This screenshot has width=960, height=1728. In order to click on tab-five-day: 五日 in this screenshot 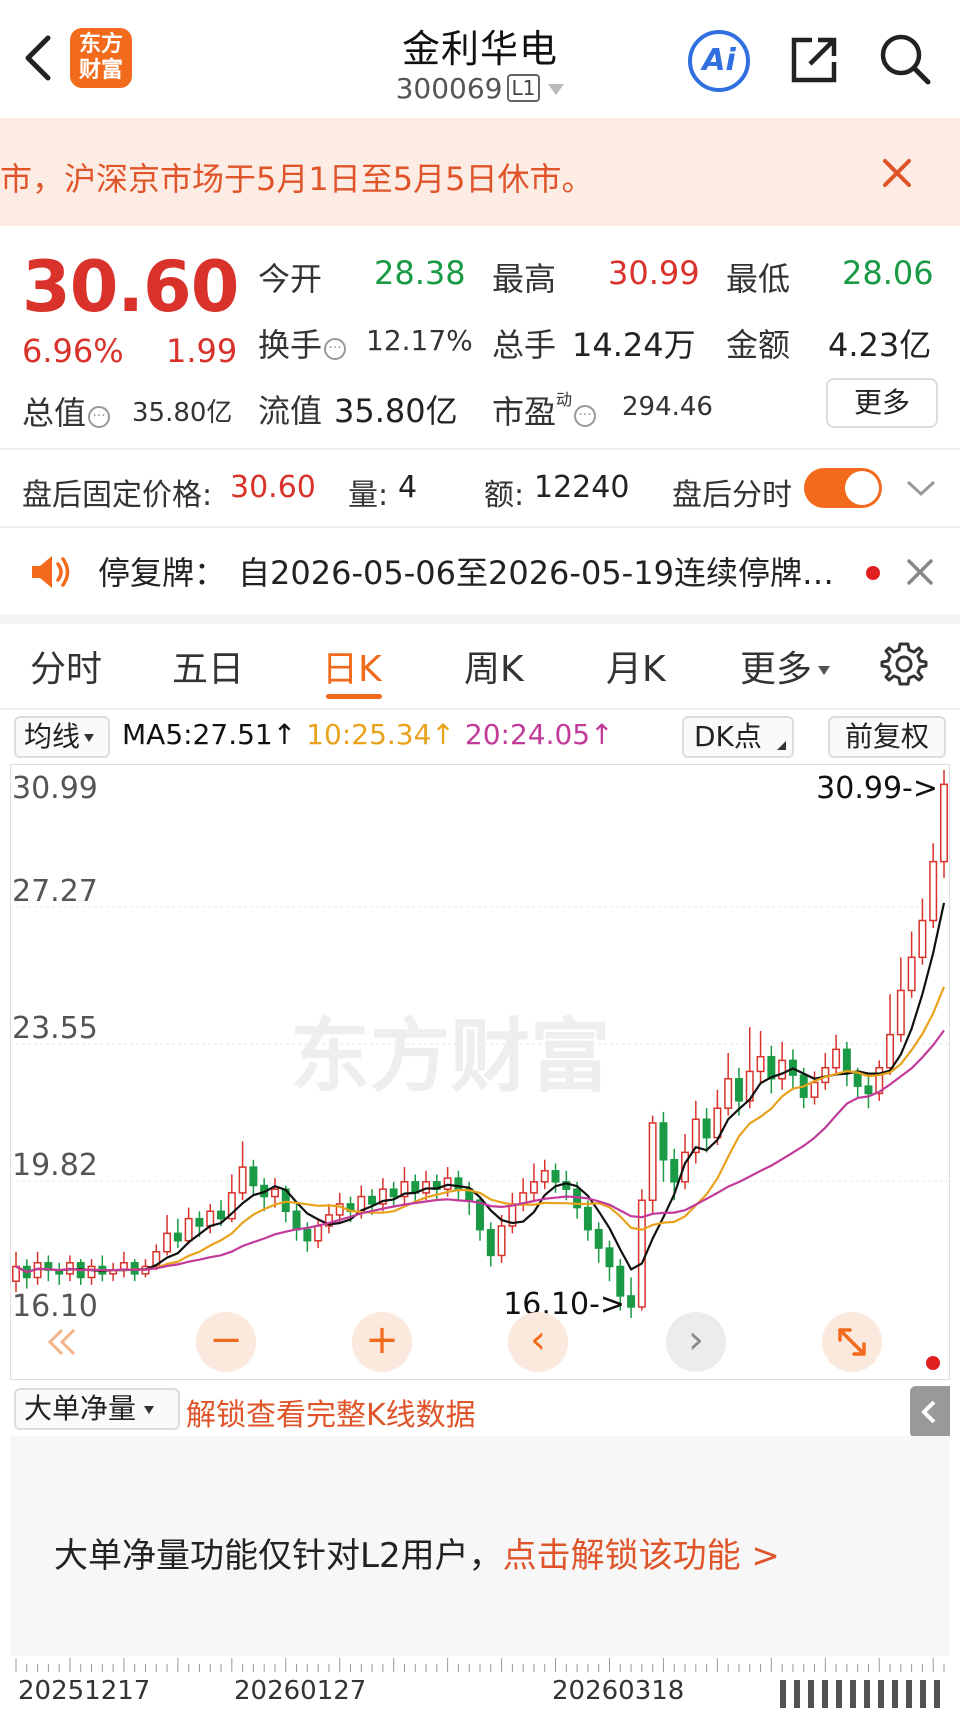, I will do `click(208, 666)`.